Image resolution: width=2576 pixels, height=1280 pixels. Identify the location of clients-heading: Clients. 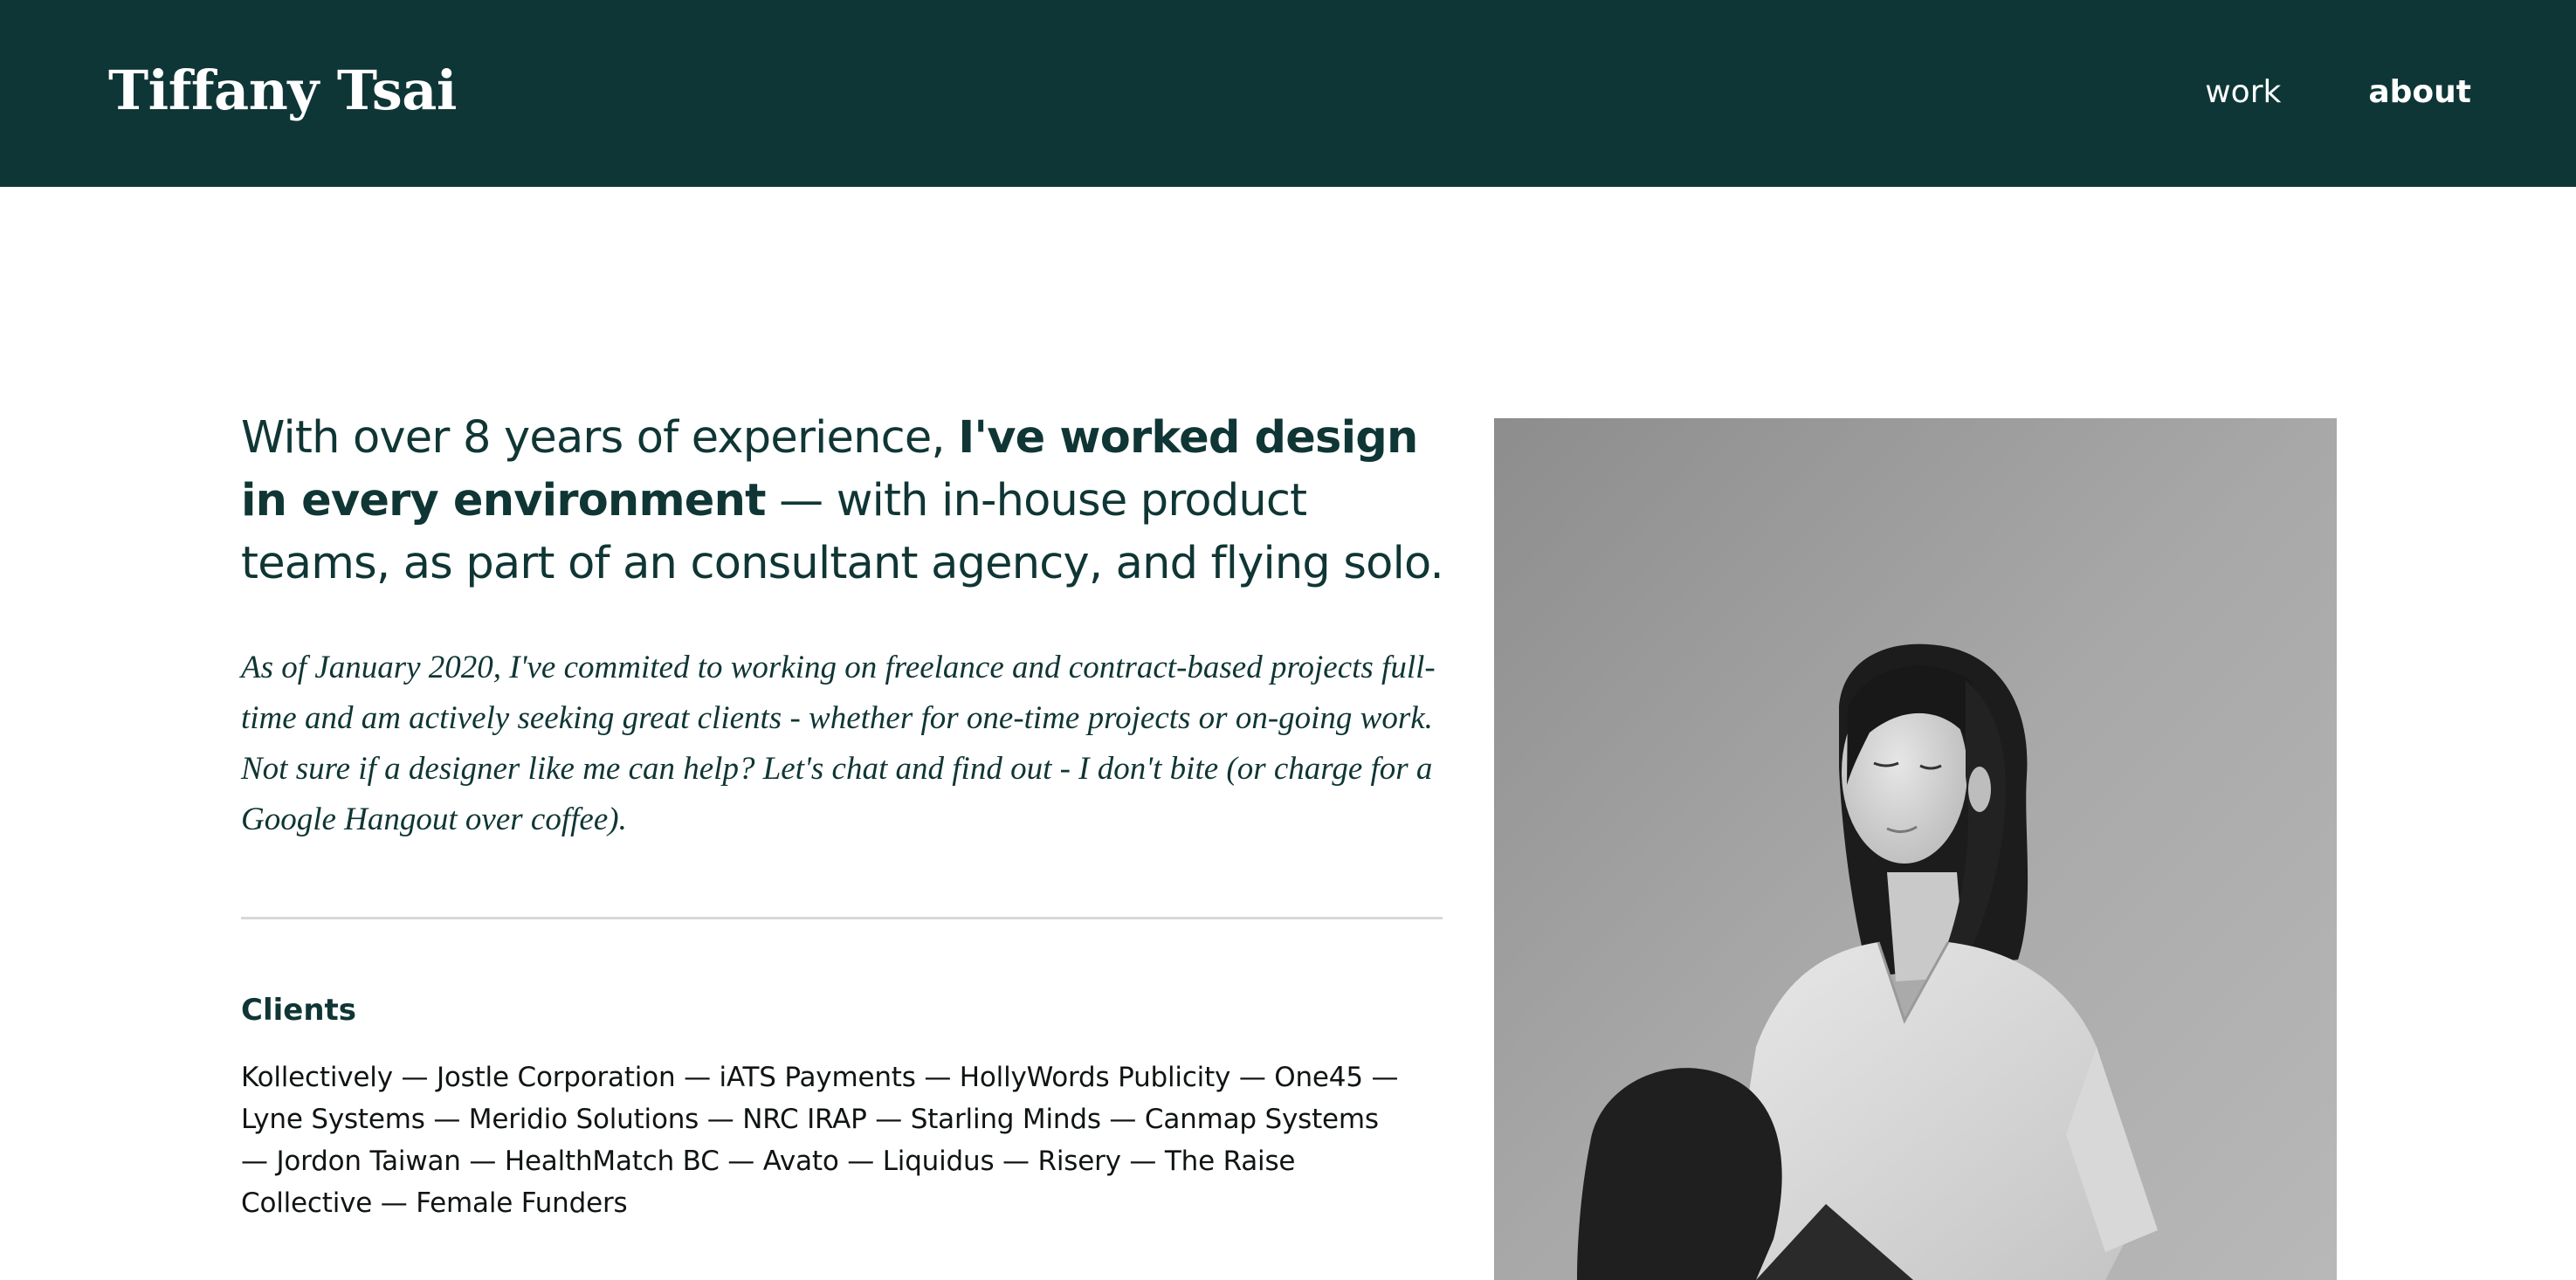
(299, 1010).